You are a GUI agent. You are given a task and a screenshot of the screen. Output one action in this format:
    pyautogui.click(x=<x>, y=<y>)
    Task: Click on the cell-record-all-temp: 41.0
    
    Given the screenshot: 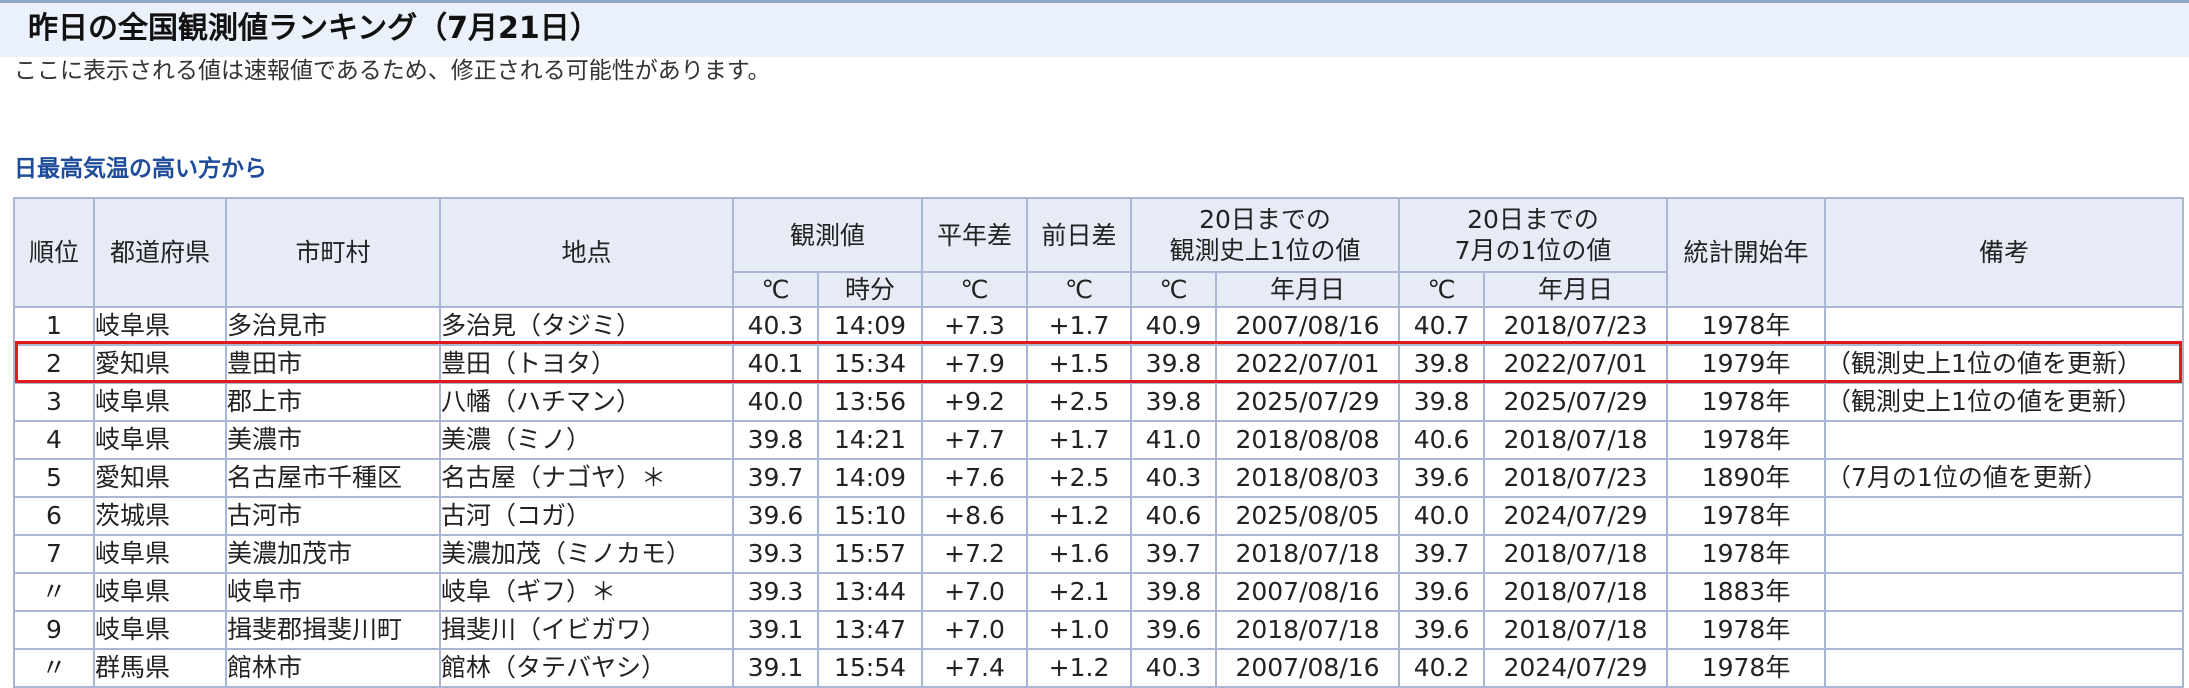 What is the action you would take?
    pyautogui.click(x=1174, y=440)
    